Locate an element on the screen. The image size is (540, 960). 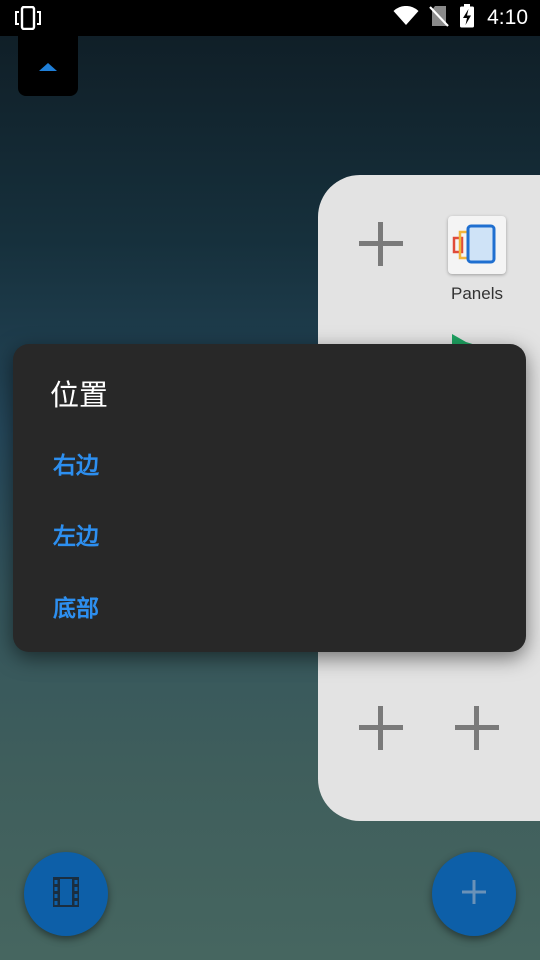
film-icon is located at coordinates (66, 894).